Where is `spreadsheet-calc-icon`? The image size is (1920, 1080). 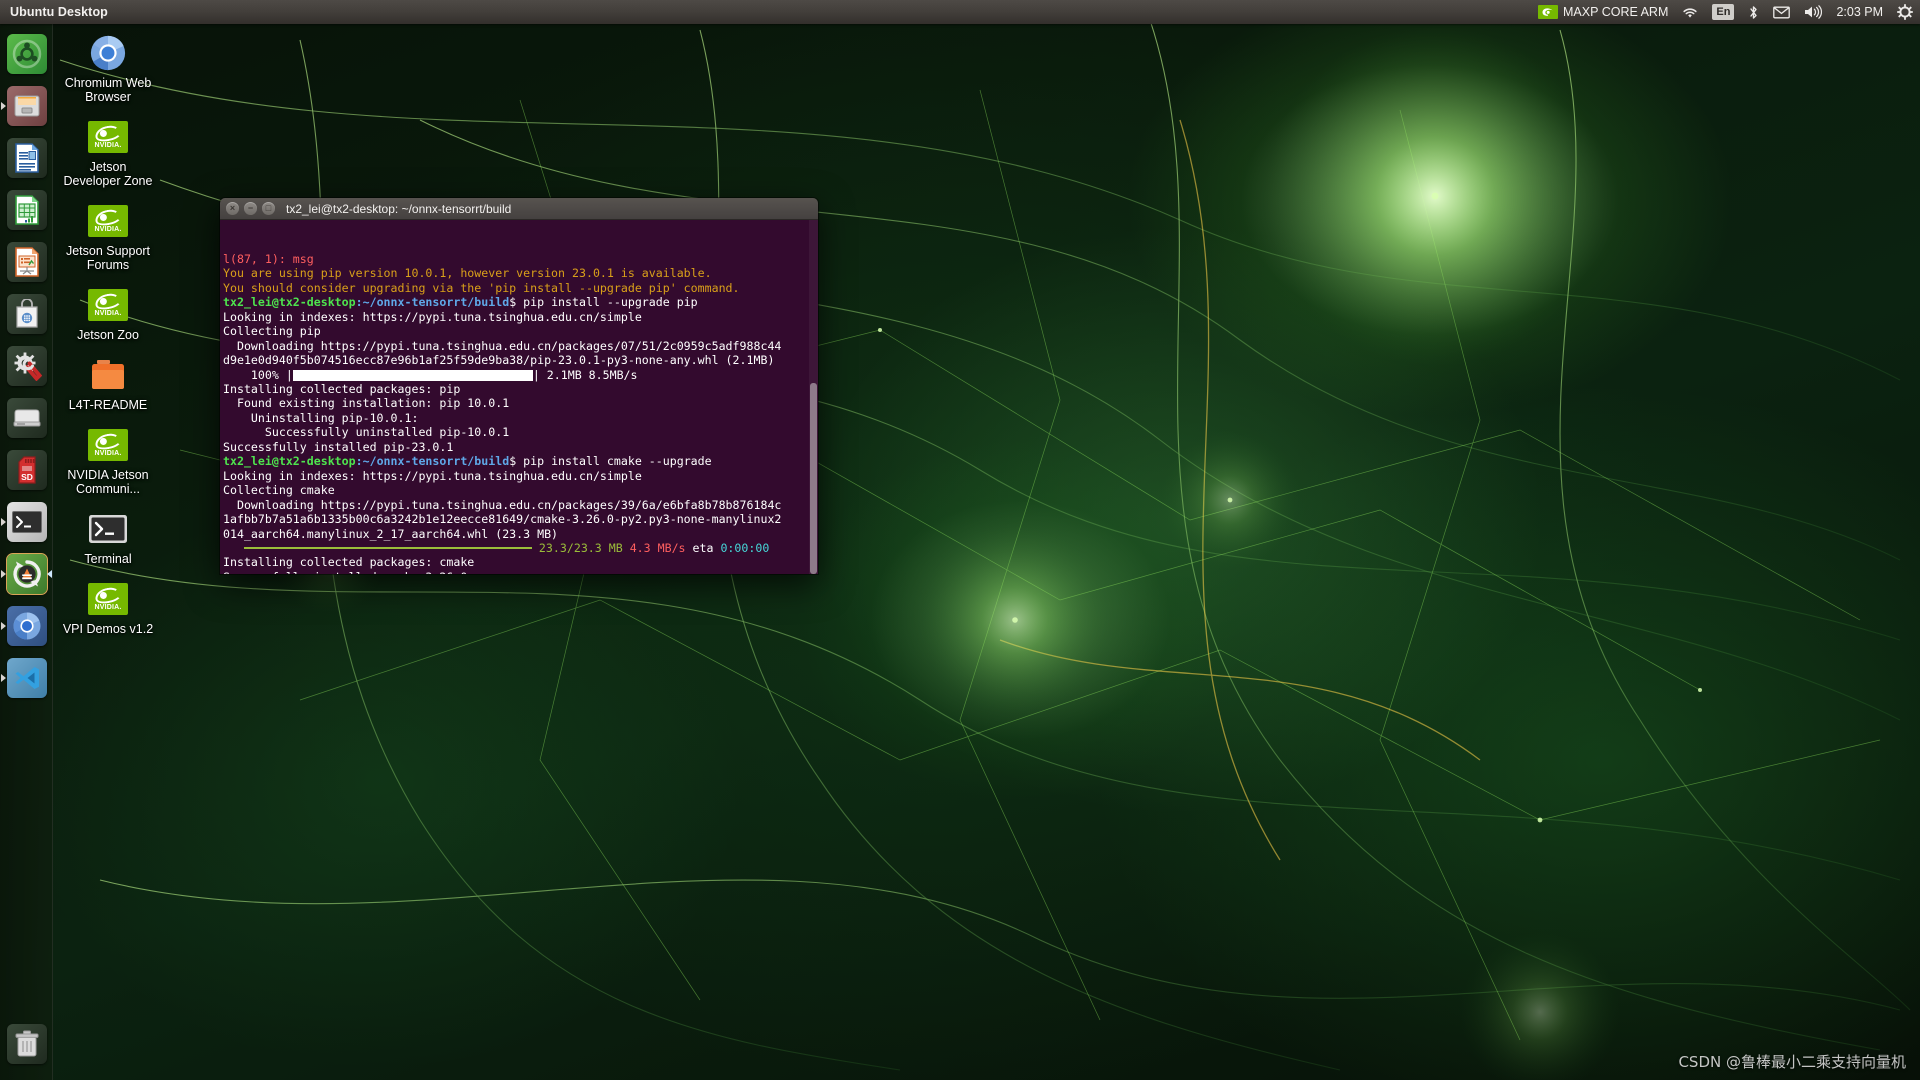 spreadsheet-calc-icon is located at coordinates (26, 210).